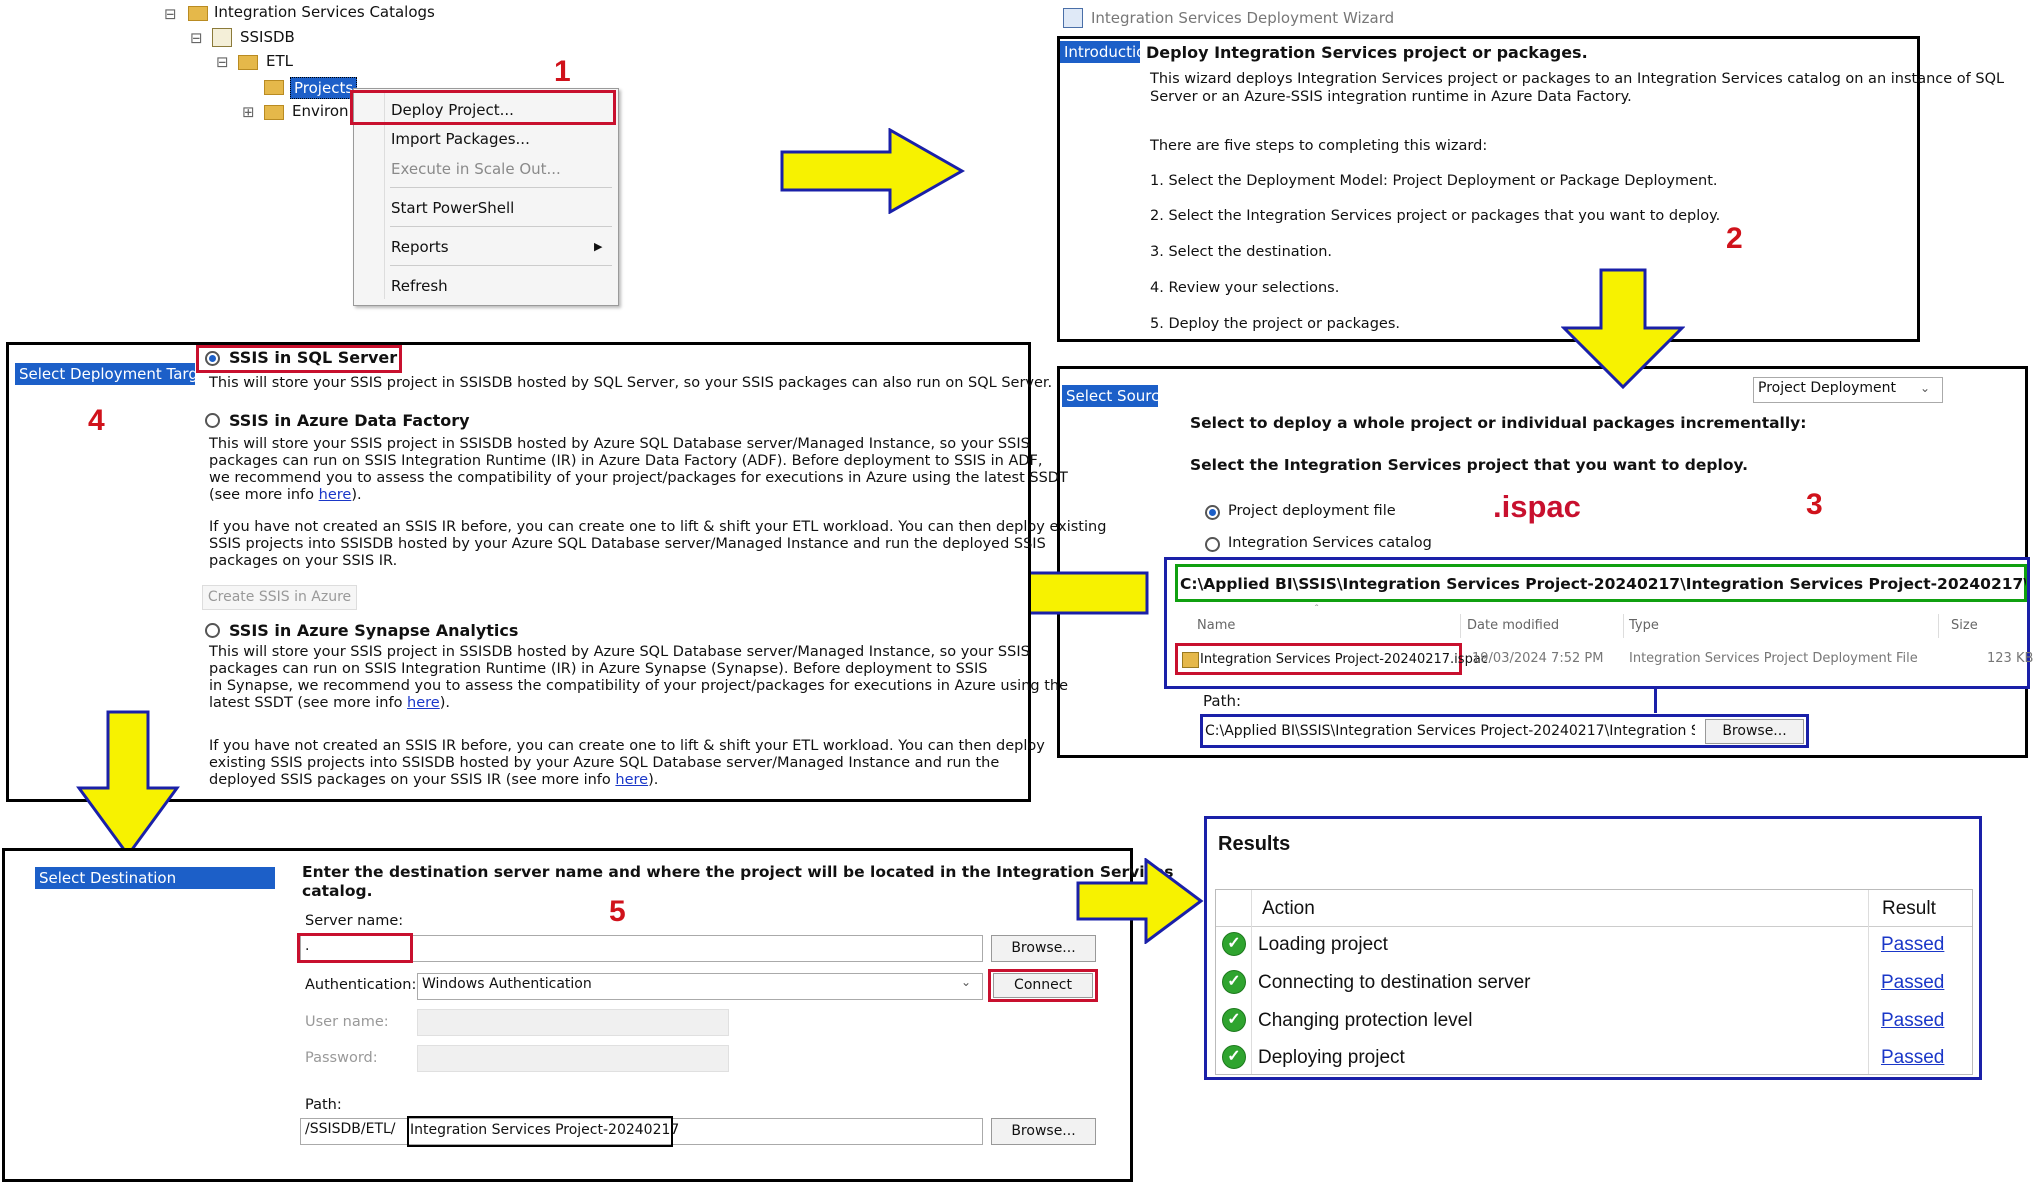 The width and height of the screenshot is (2034, 1186). What do you see at coordinates (1487, 18) in the screenshot?
I see `wizard-titlebar: Integration Services Deployment Wizard` at bounding box center [1487, 18].